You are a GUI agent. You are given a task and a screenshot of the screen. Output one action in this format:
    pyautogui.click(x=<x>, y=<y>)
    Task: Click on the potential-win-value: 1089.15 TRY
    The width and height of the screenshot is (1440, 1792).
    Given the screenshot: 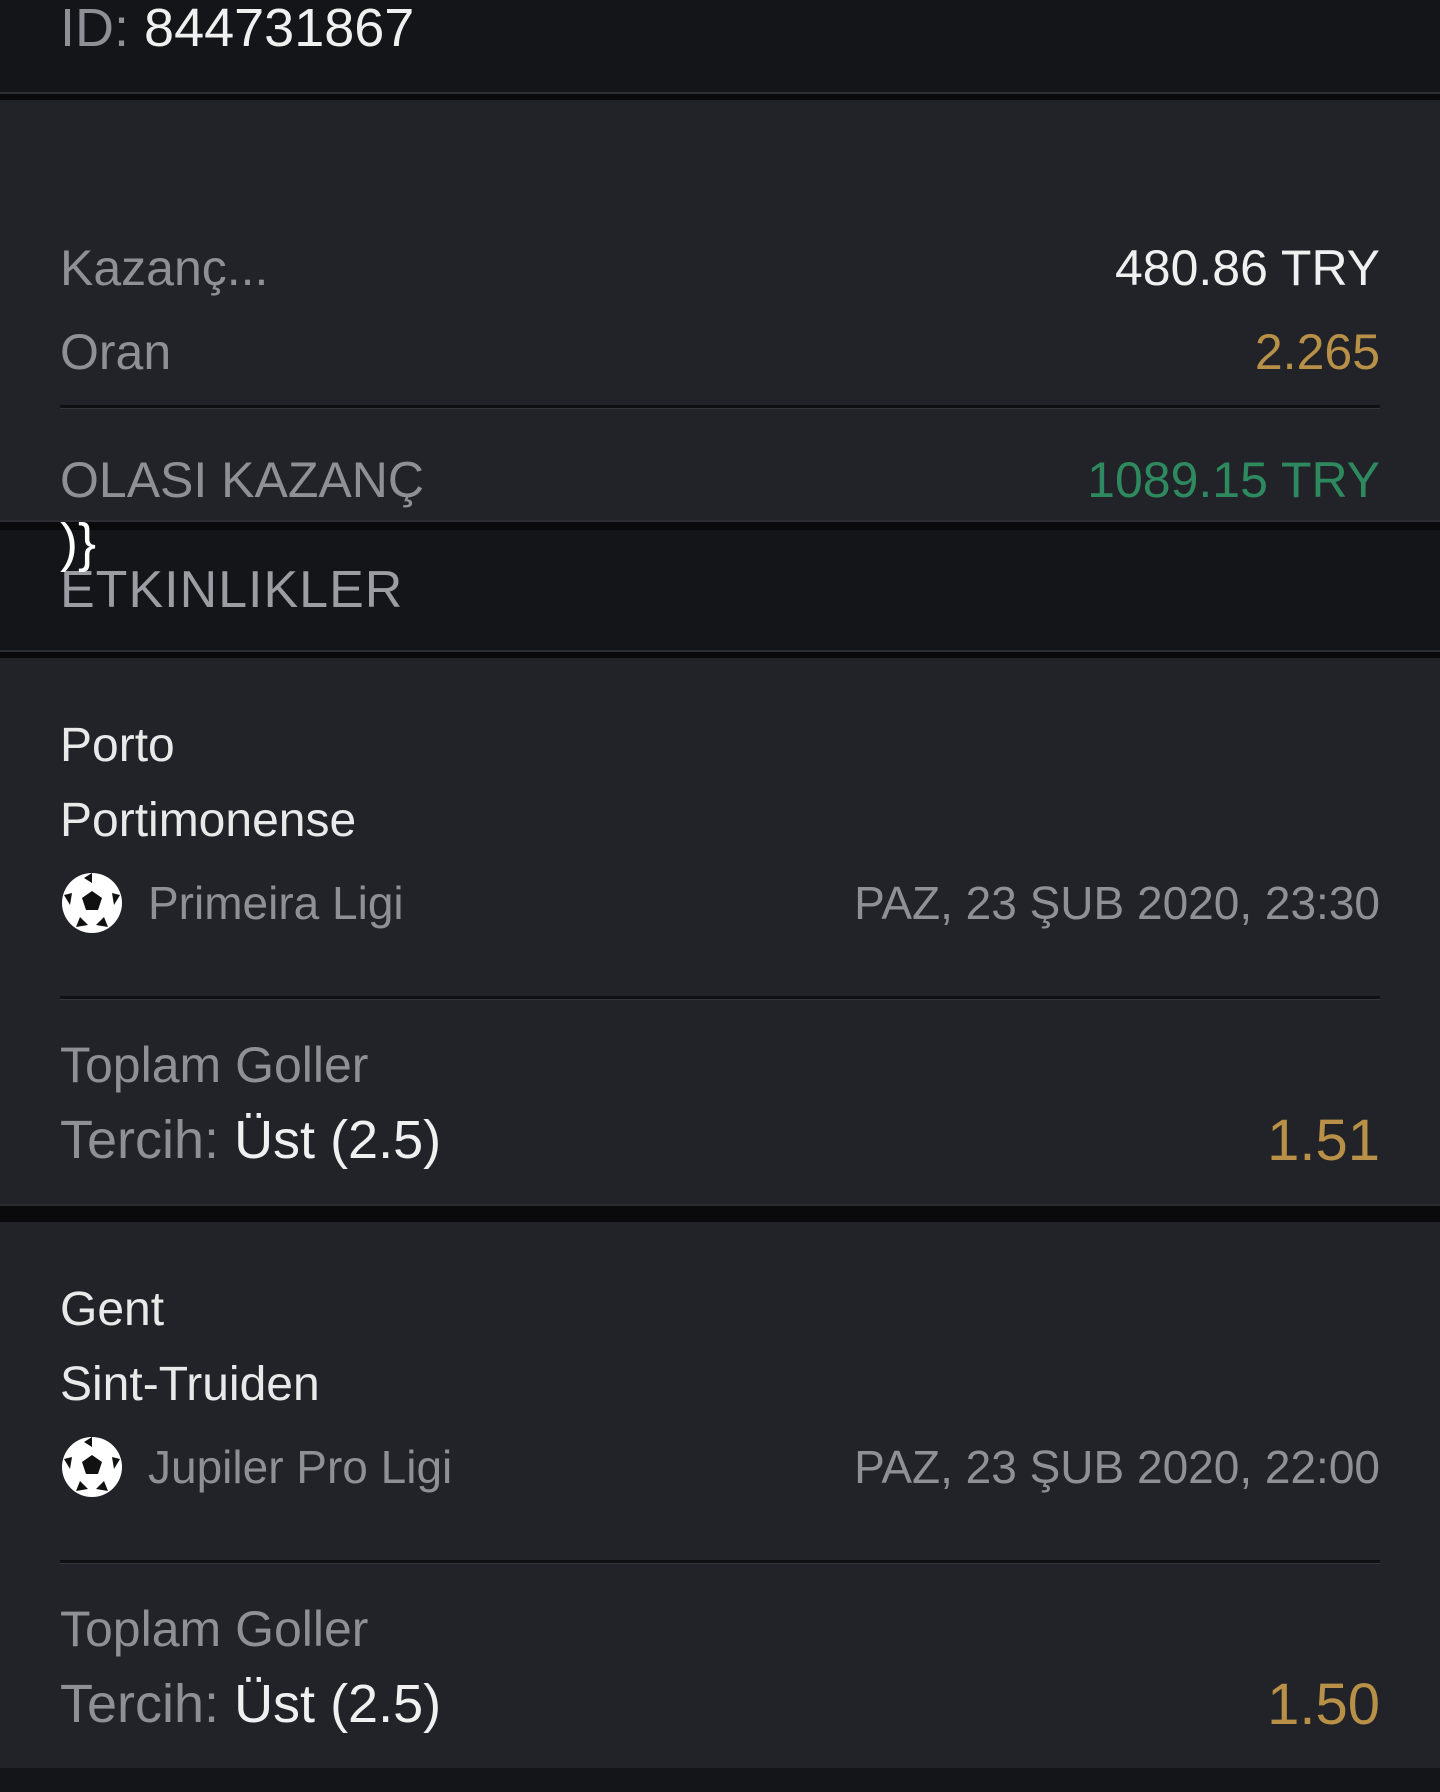 What is the action you would take?
    pyautogui.click(x=1233, y=480)
    